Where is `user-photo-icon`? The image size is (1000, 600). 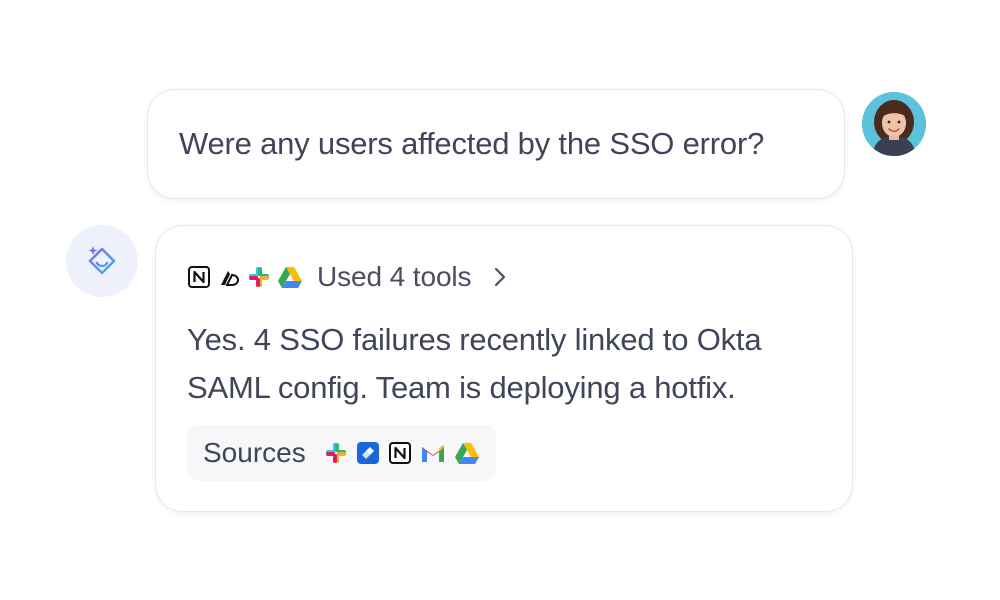
user-photo-icon is located at coordinates (894, 124).